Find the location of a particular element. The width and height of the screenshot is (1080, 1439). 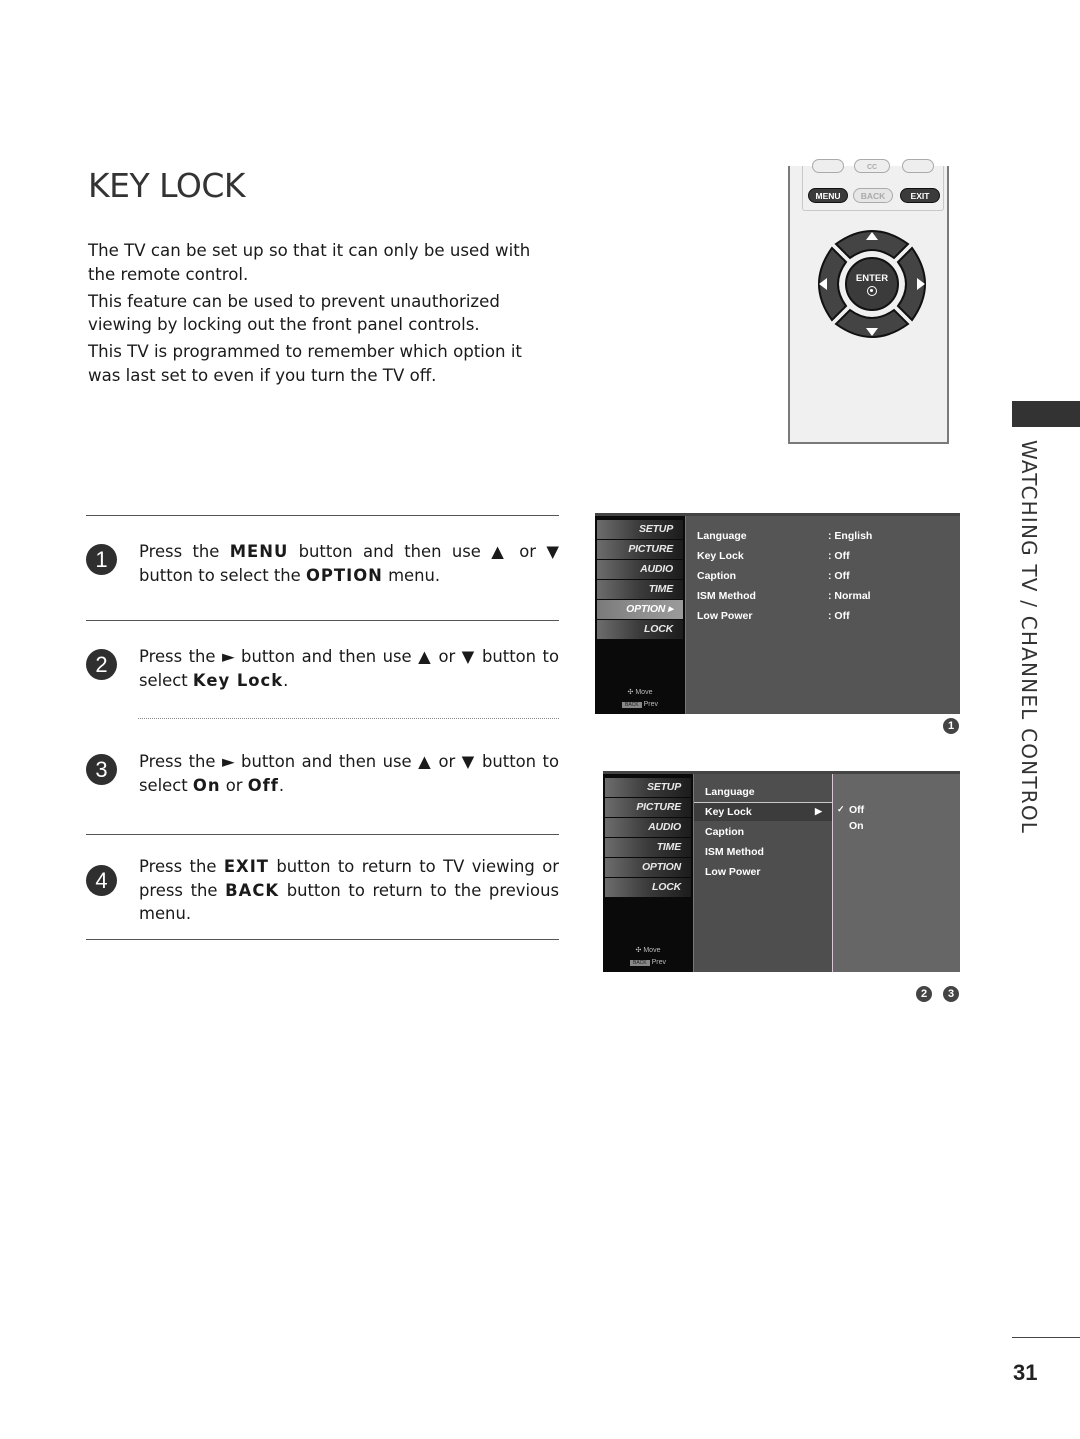

enter-dot-icon is located at coordinates (872, 291).